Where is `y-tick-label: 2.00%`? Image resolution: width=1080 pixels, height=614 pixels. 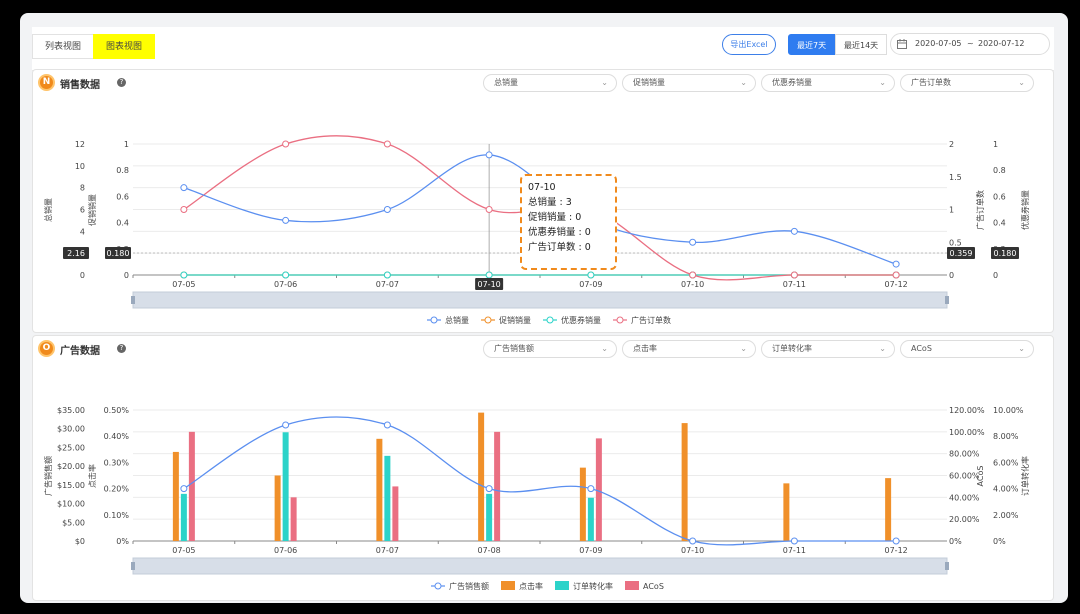 y-tick-label: 2.00% is located at coordinates (1006, 515).